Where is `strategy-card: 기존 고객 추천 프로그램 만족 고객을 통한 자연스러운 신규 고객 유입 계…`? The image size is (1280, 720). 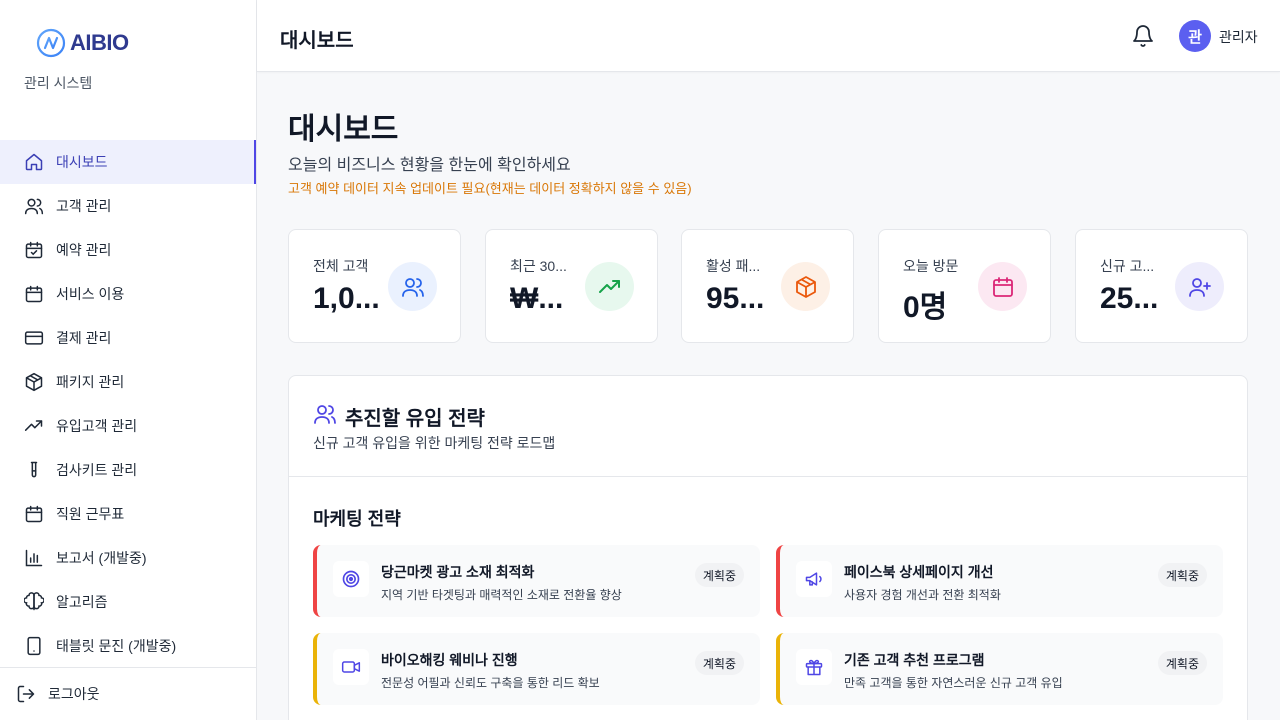 strategy-card: 기존 고객 추천 프로그램 만족 고객을 통한 자연스러운 신규 고객 유입 계… is located at coordinates (999, 669).